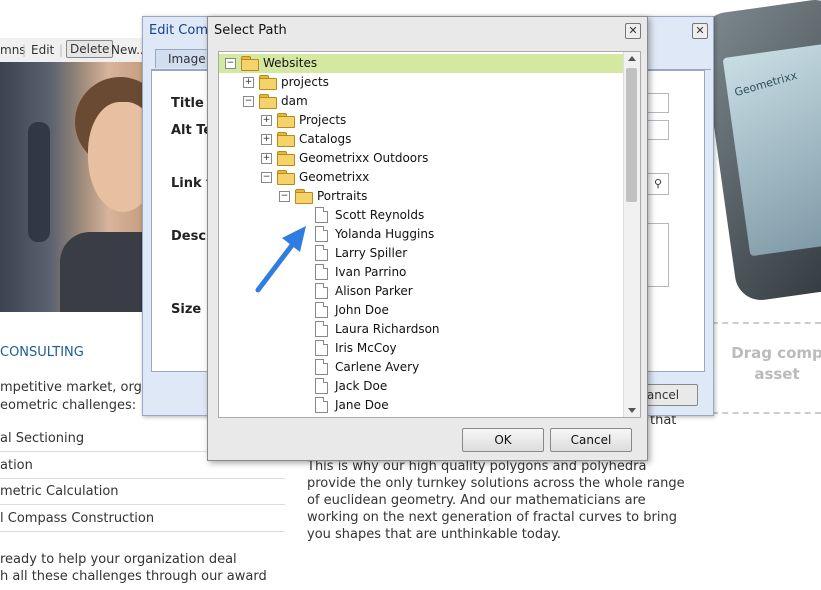 The height and width of the screenshot is (590, 821). Describe the element at coordinates (632, 58) in the screenshot. I see `scroll-up-icon` at that location.